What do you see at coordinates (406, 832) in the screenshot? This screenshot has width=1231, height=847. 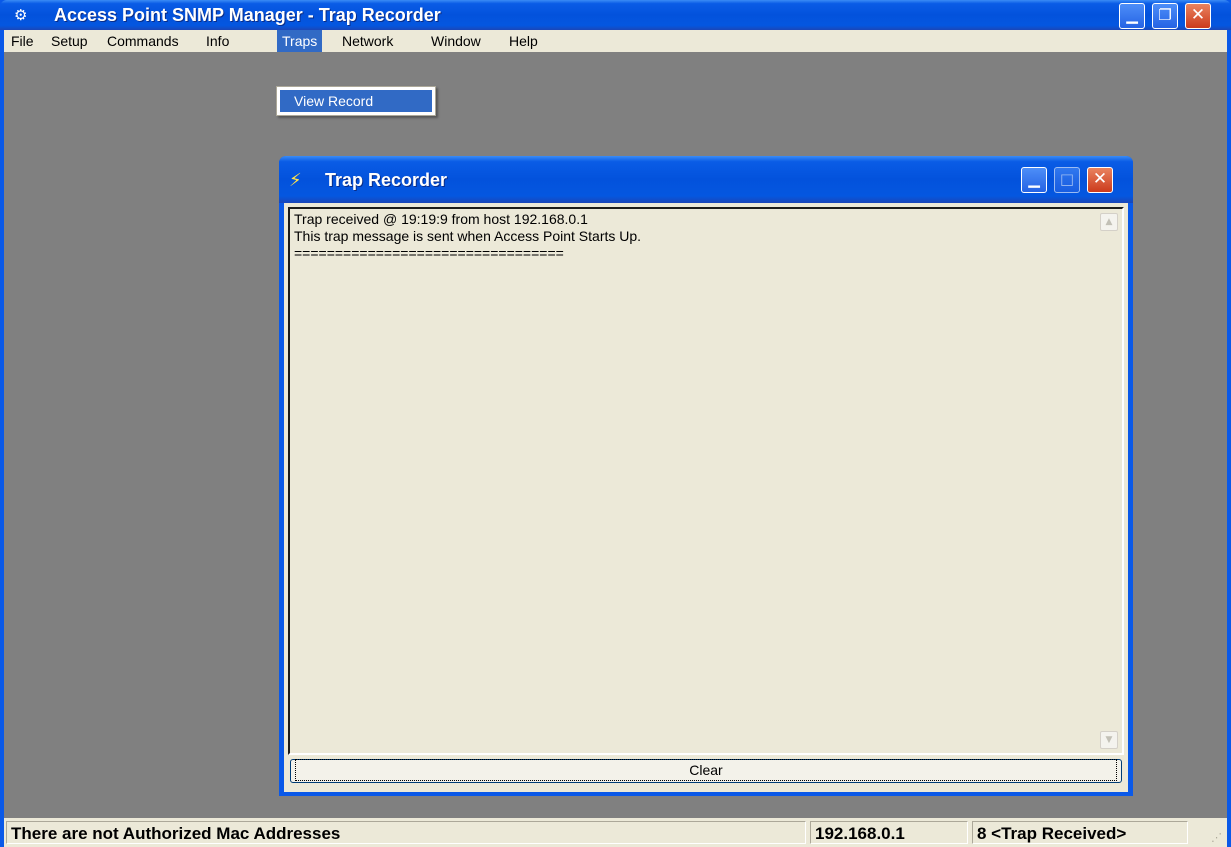 I see `status-message: There are not Authorized Mac Addresses` at bounding box center [406, 832].